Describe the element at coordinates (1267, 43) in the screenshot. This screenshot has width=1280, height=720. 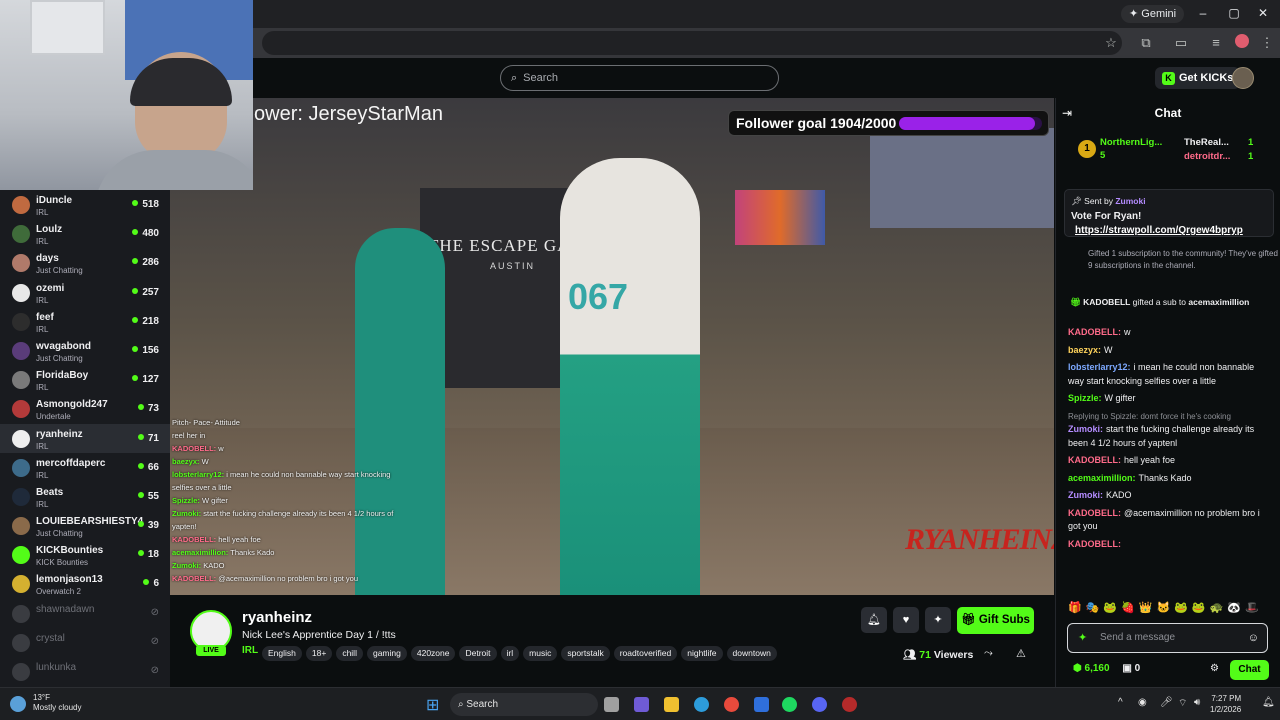
I see `more-menu-icon: ⋮` at that location.